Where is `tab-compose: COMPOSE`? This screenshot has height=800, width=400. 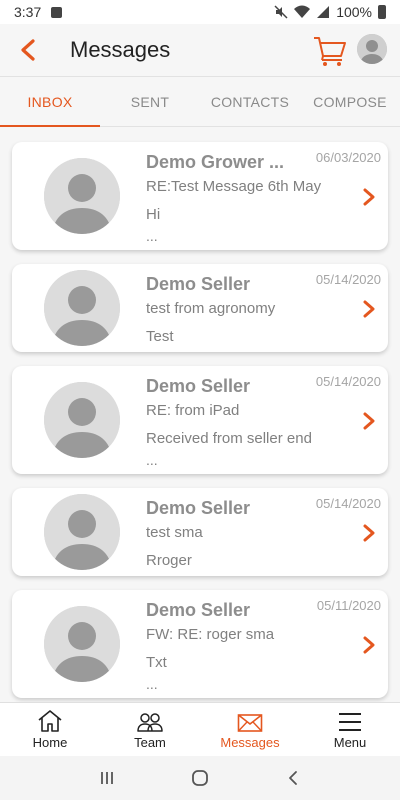 tab-compose: COMPOSE is located at coordinates (350, 101).